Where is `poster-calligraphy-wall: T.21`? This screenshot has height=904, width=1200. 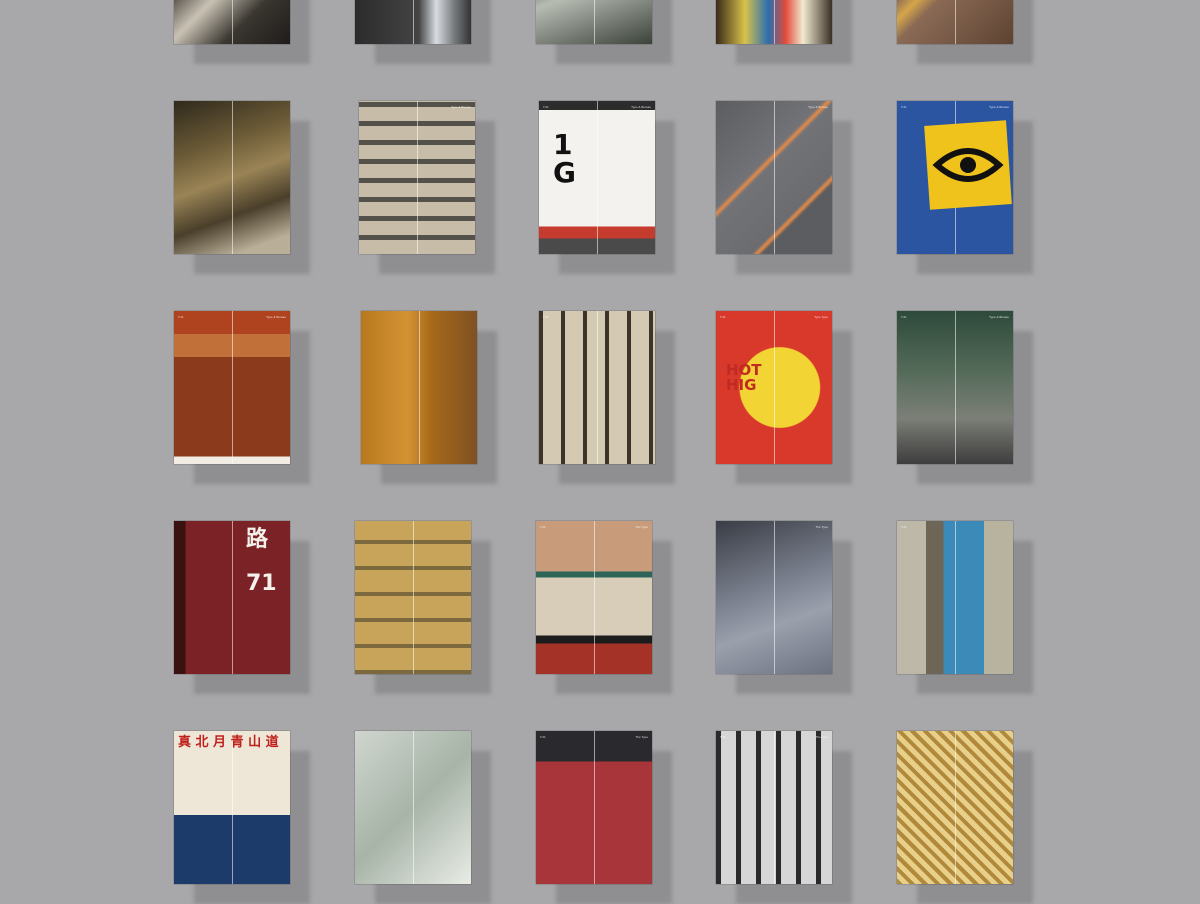 poster-calligraphy-wall: T.21 is located at coordinates (607, 397).